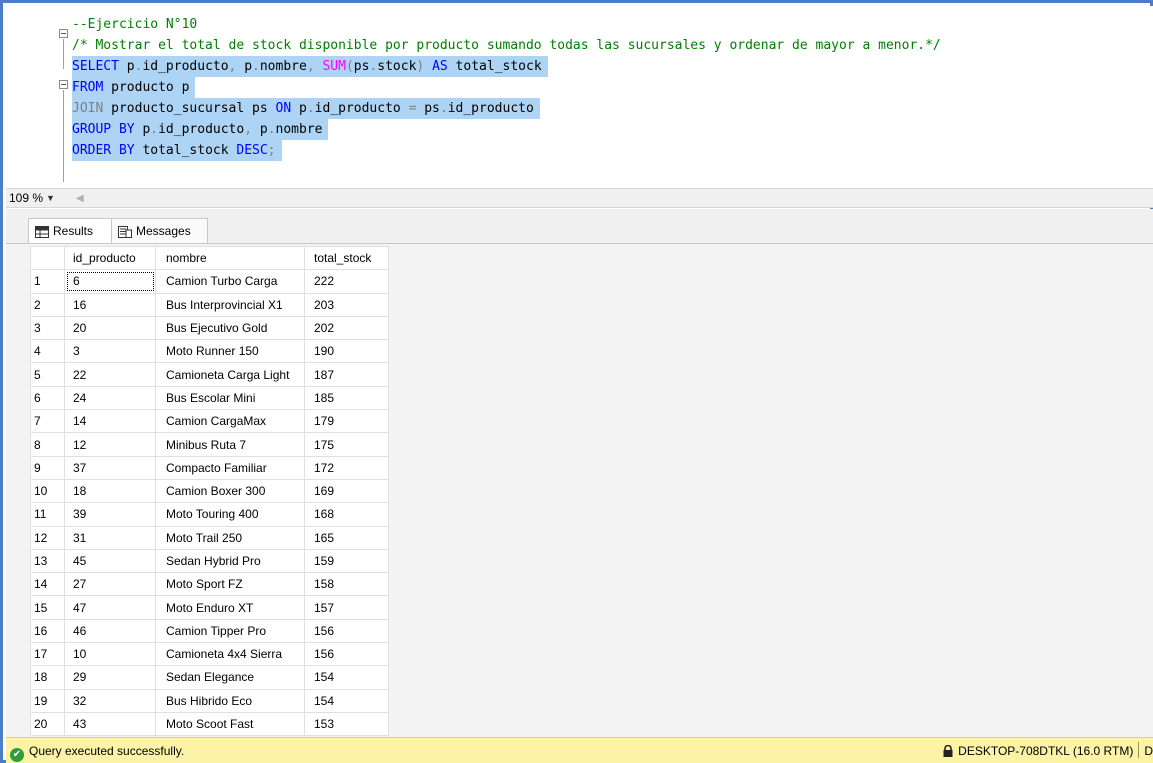 The height and width of the screenshot is (763, 1153). Describe the element at coordinates (346, 584) in the screenshot. I see `cell-total-stock: 158` at that location.